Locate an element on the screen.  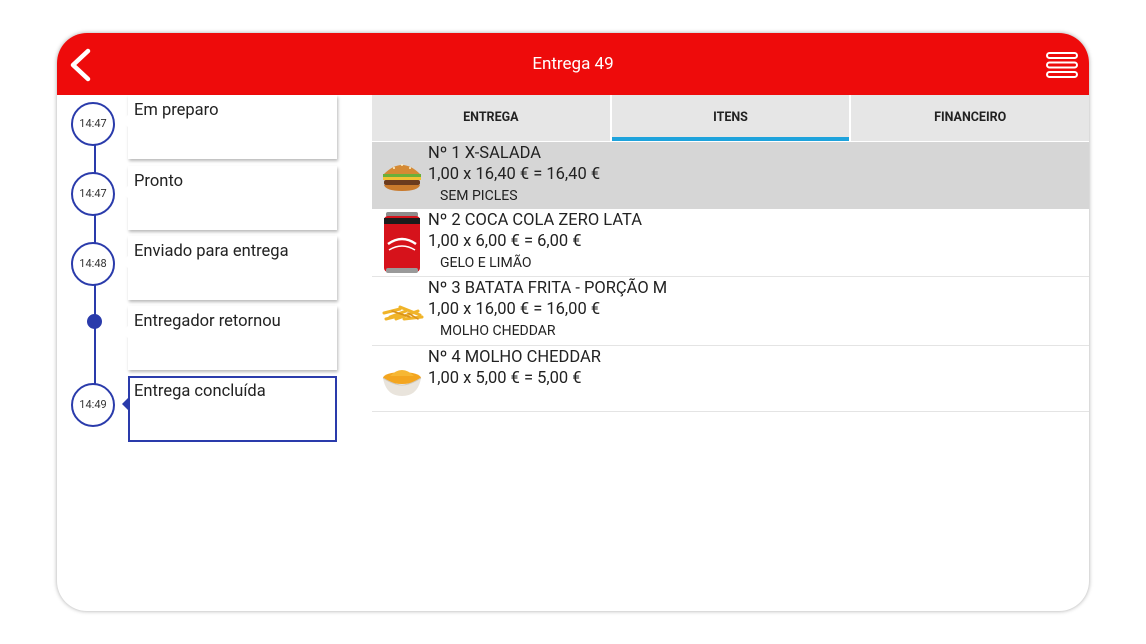
item-quantity-price: 1,00 x 5,00 € = 5,00 € is located at coordinates (505, 378).